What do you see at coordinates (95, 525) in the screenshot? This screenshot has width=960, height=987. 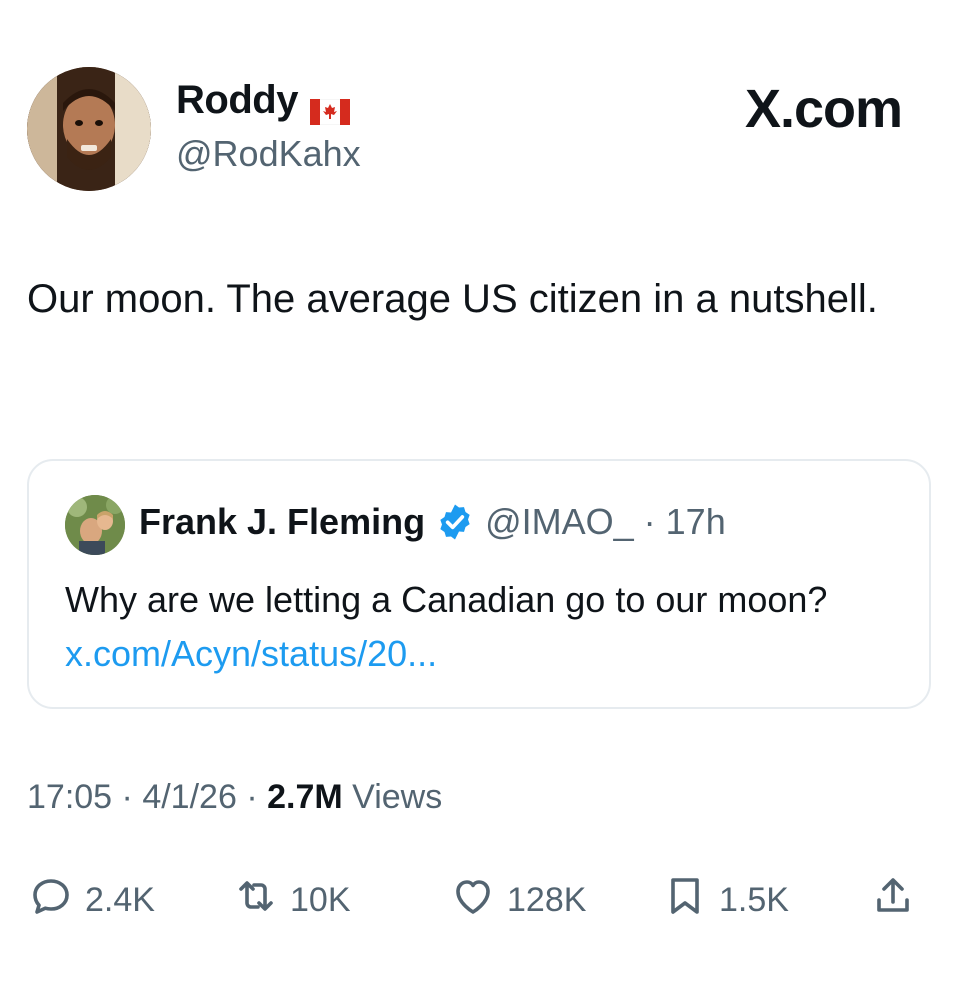 I see `quoted-author-avatar` at bounding box center [95, 525].